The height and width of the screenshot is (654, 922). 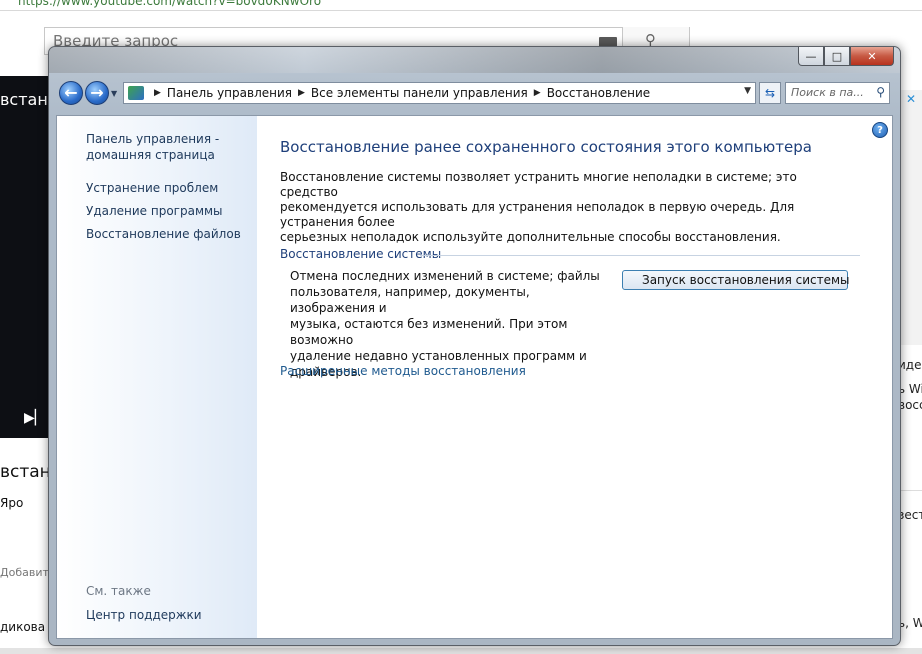 I want to click on taskbar-strip, so click(x=461, y=651).